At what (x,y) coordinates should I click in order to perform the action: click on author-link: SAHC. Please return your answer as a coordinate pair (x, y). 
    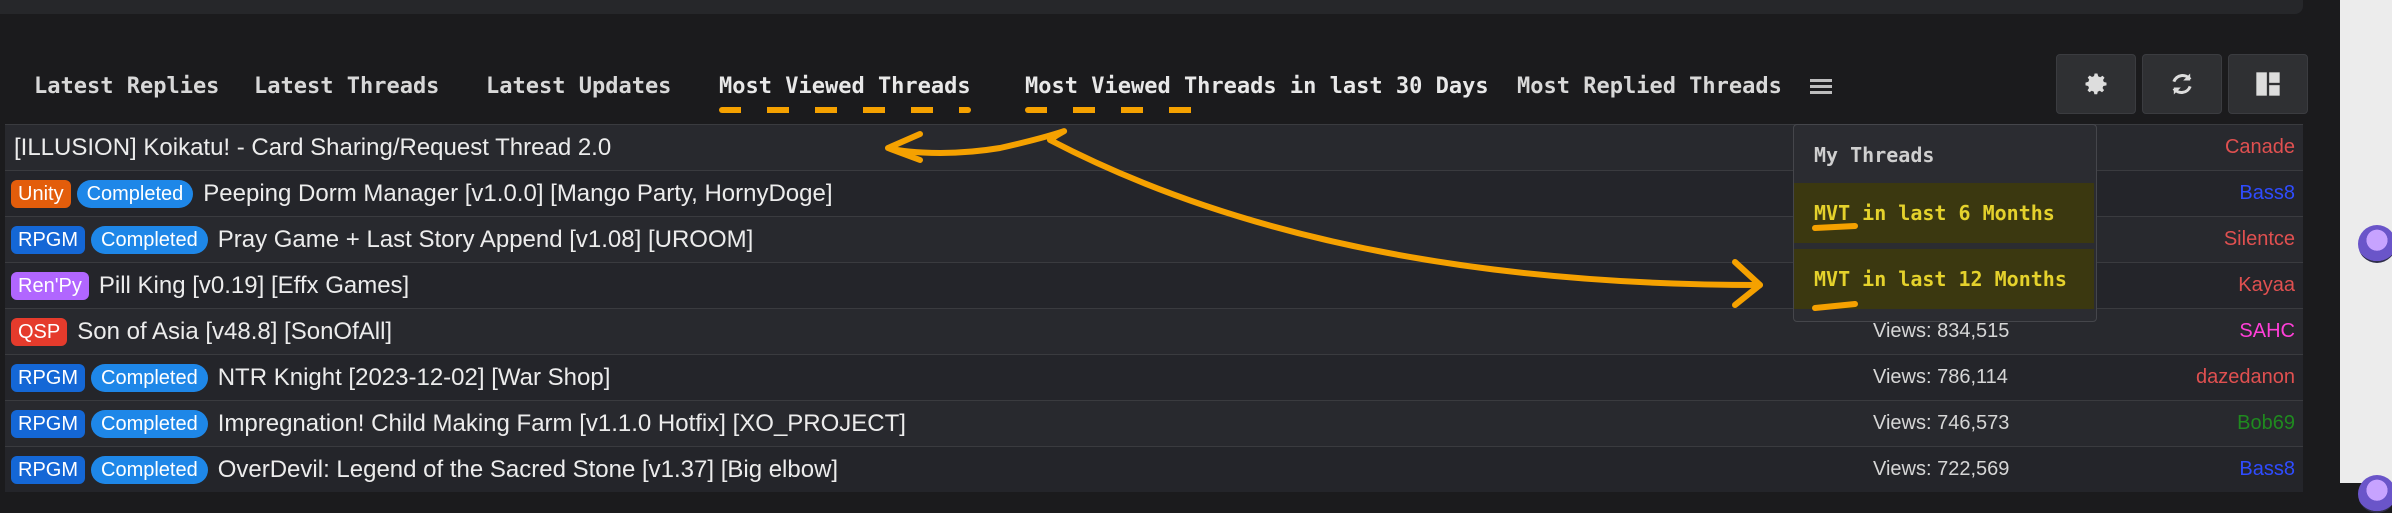
    Looking at the image, I should click on (2267, 331).